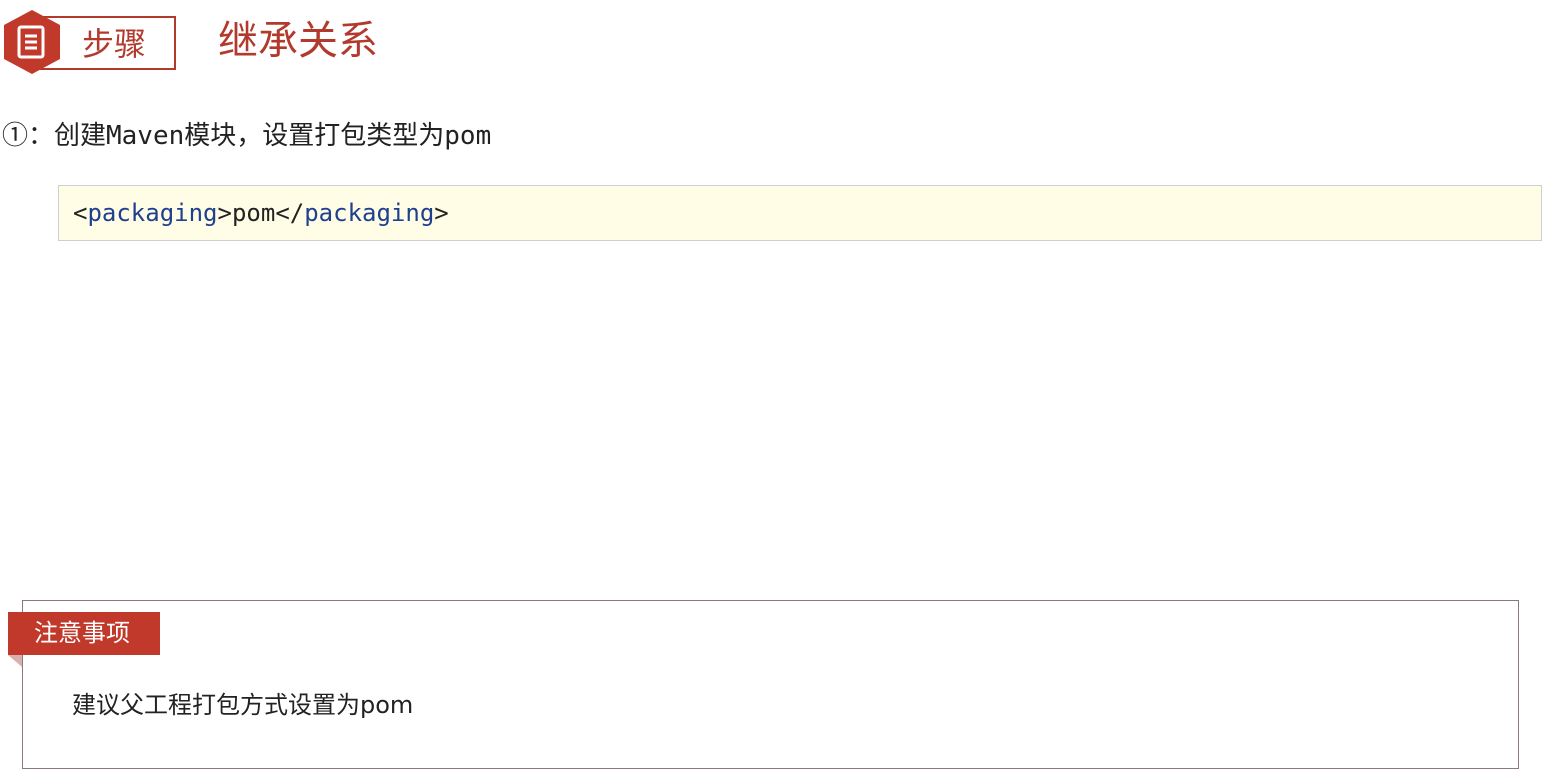  What do you see at coordinates (253, 213) in the screenshot?
I see `code-content: pom` at bounding box center [253, 213].